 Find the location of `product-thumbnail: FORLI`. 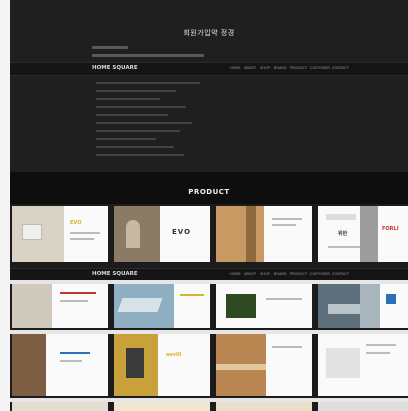

product-thumbnail: FORLI is located at coordinates (384, 234).